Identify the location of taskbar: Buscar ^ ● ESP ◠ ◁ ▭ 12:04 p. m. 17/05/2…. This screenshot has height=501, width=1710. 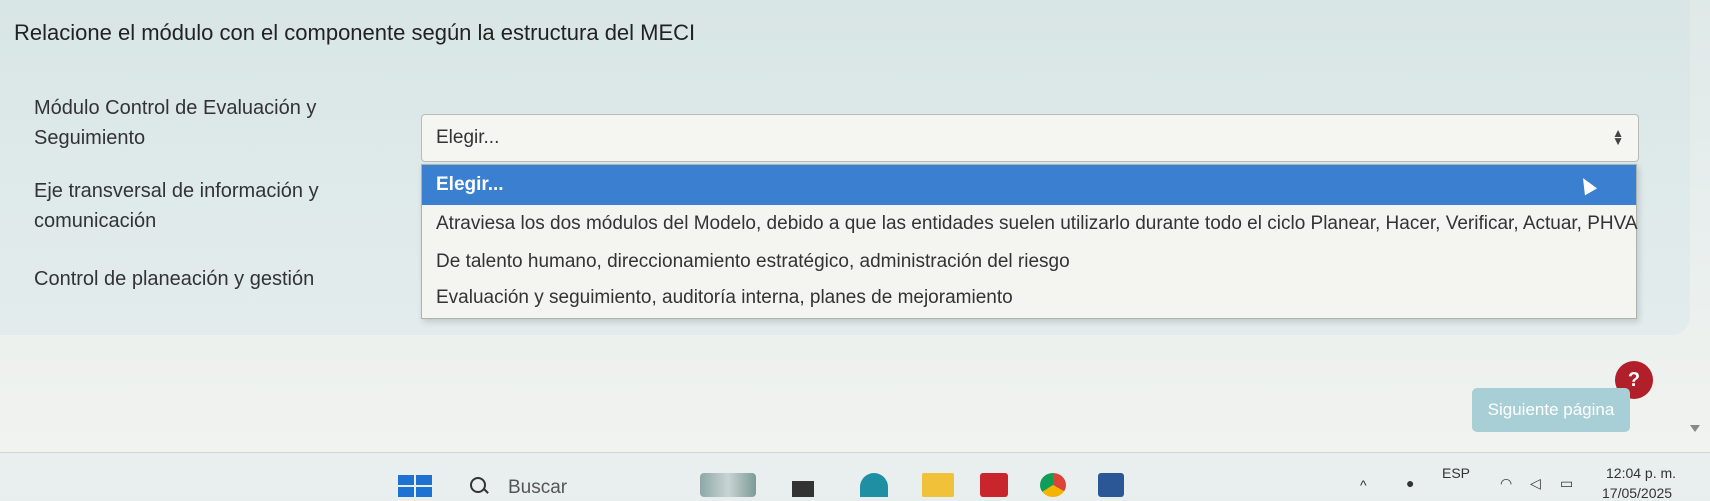
(855, 476).